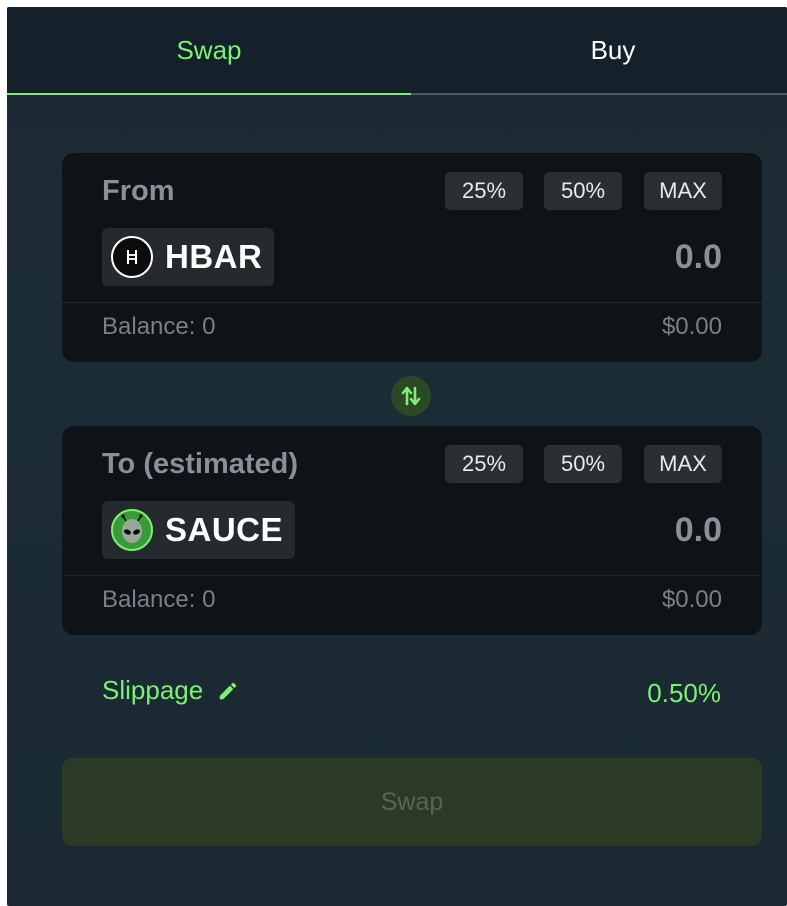 The image size is (787, 906). What do you see at coordinates (412, 575) in the screenshot?
I see `to-divider` at bounding box center [412, 575].